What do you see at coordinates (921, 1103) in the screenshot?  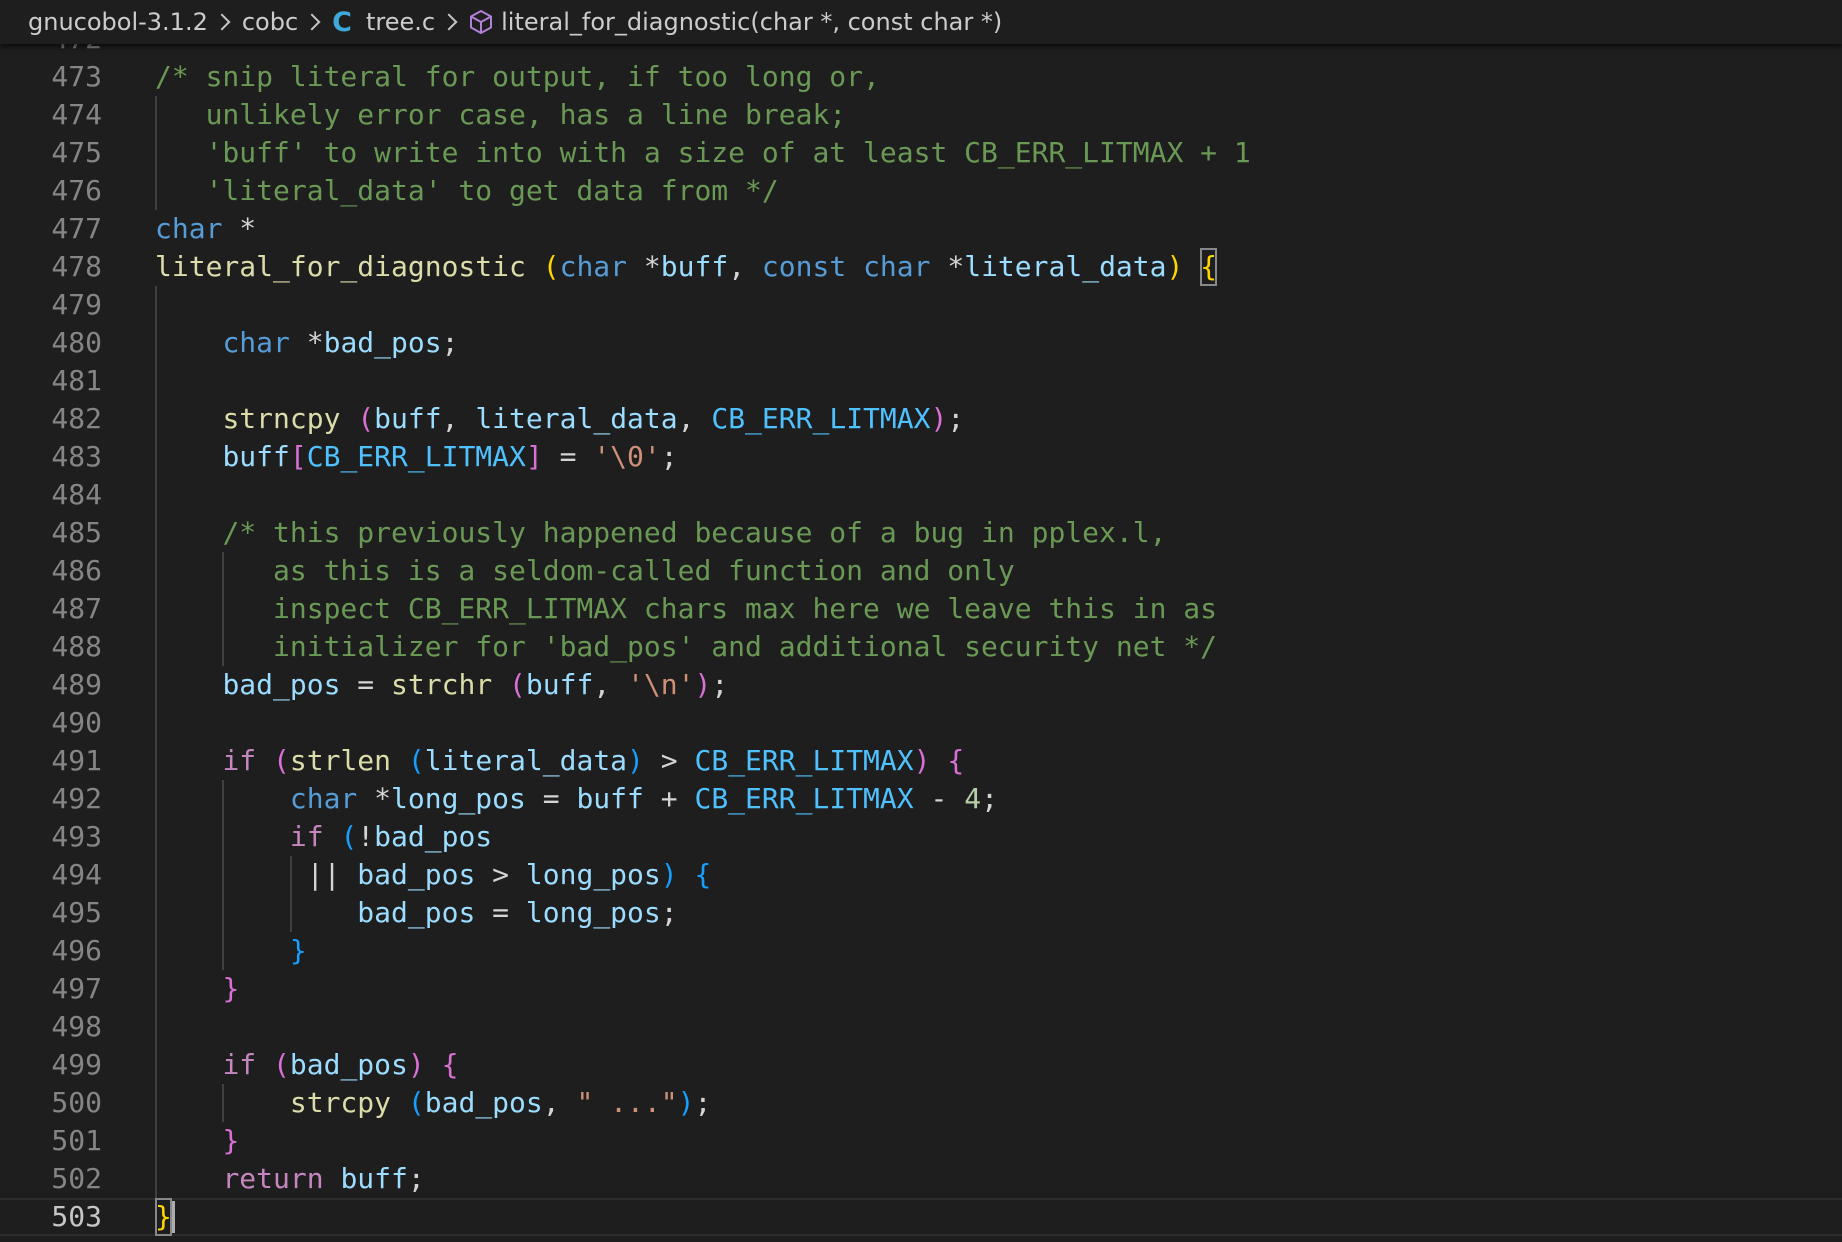 I see `code-line: 500 strcpy (bad_pos, " ...");` at bounding box center [921, 1103].